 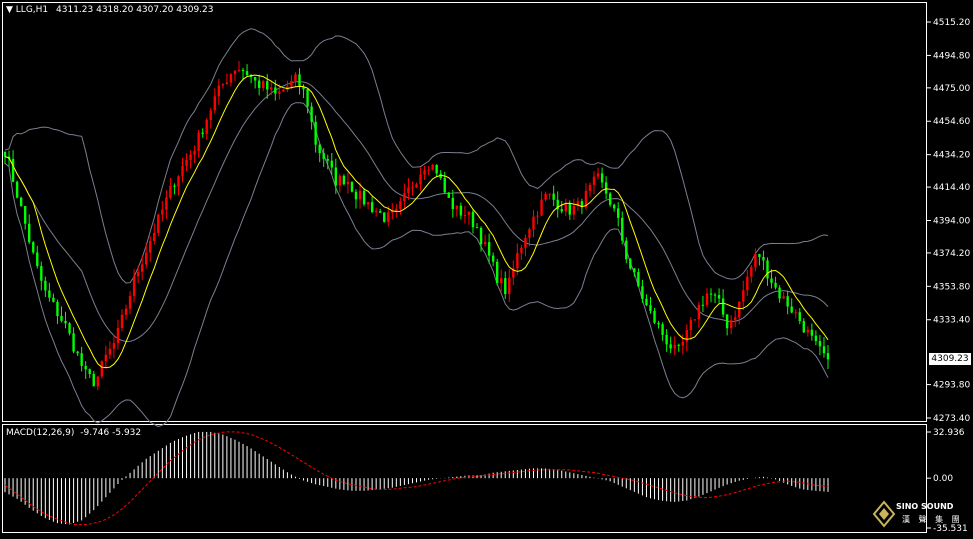 I want to click on price-tick-label: 4374.20, so click(x=951, y=254).